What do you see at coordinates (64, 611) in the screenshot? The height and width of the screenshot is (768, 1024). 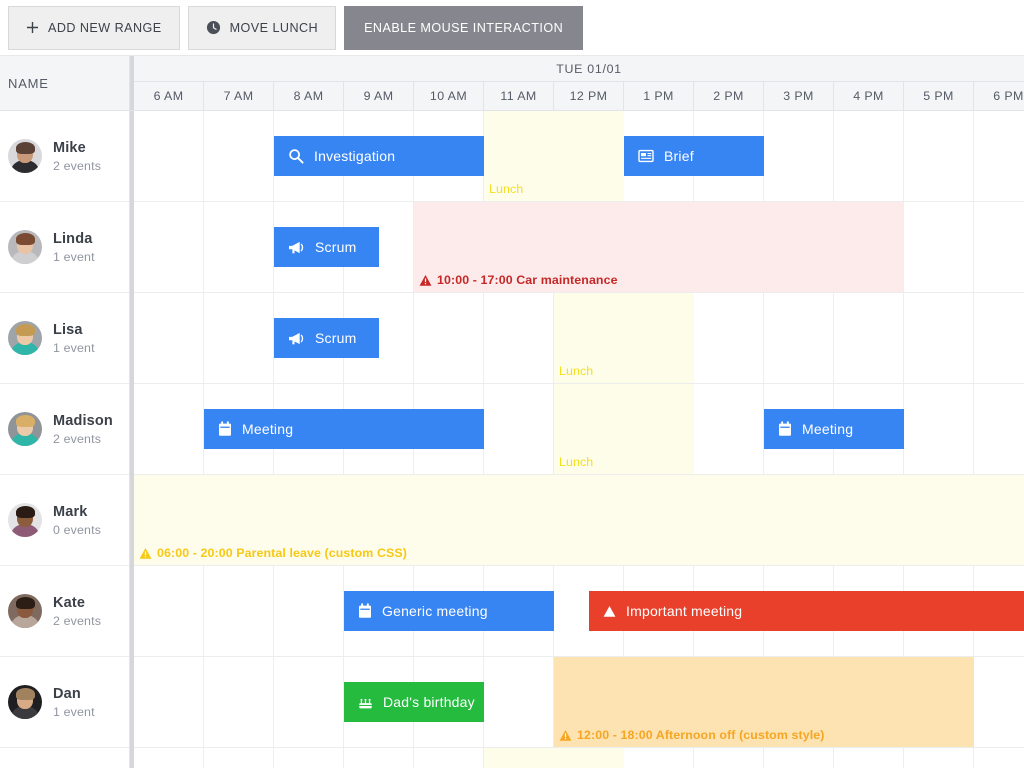 I see `resource-row: Kate 2 events` at bounding box center [64, 611].